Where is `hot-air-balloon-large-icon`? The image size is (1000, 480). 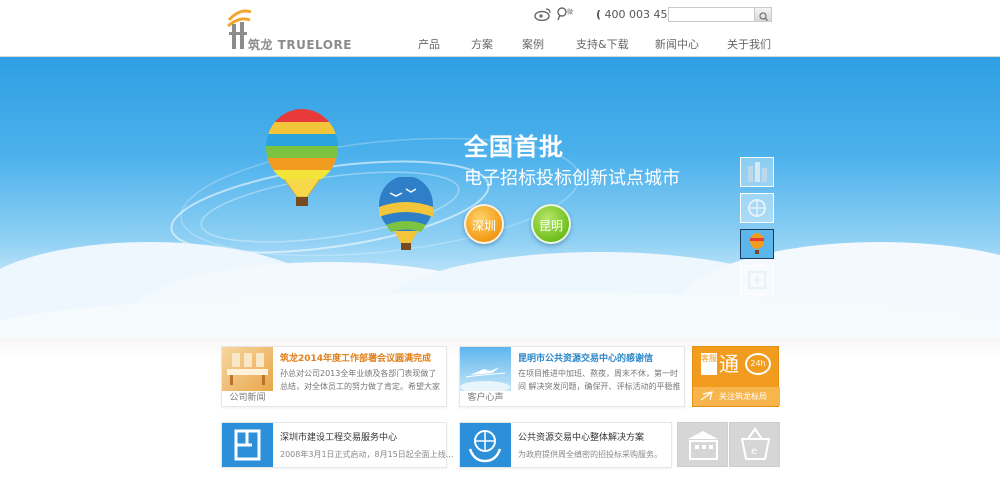 hot-air-balloon-large-icon is located at coordinates (302, 157).